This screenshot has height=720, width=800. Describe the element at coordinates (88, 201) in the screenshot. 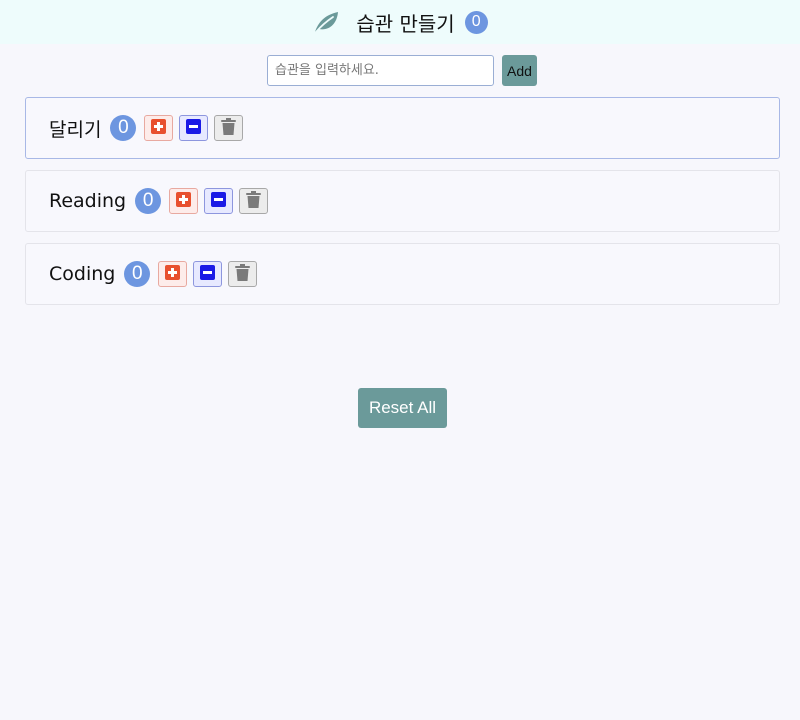

I see `habit-name: Reading` at that location.